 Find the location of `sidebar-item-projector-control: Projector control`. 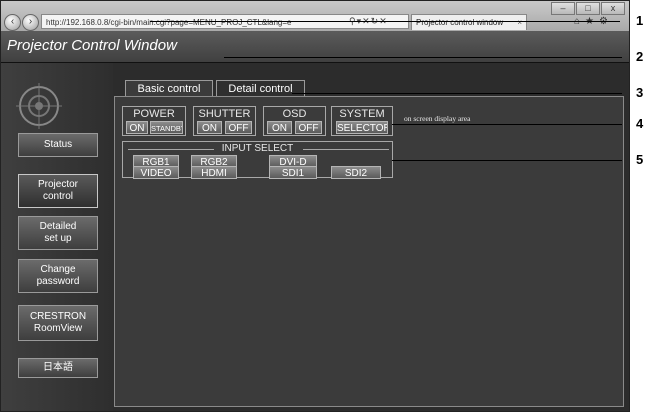

sidebar-item-projector-control: Projector control is located at coordinates (58, 191).